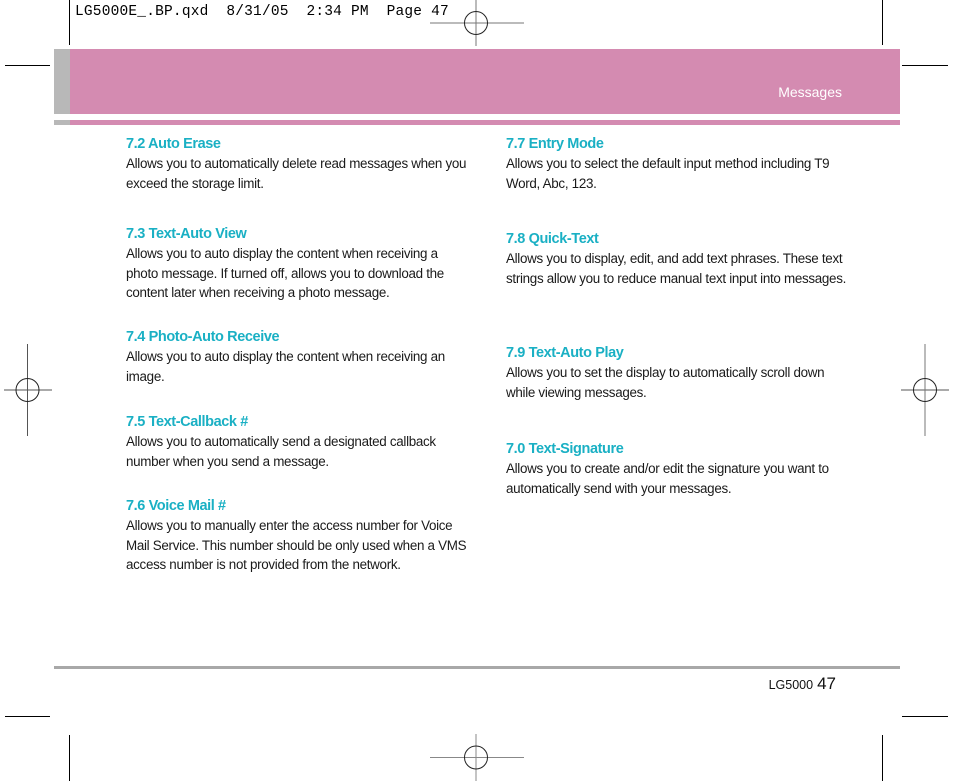 The height and width of the screenshot is (781, 954). What do you see at coordinates (62, 122) in the screenshot?
I see `header-strip-marker` at bounding box center [62, 122].